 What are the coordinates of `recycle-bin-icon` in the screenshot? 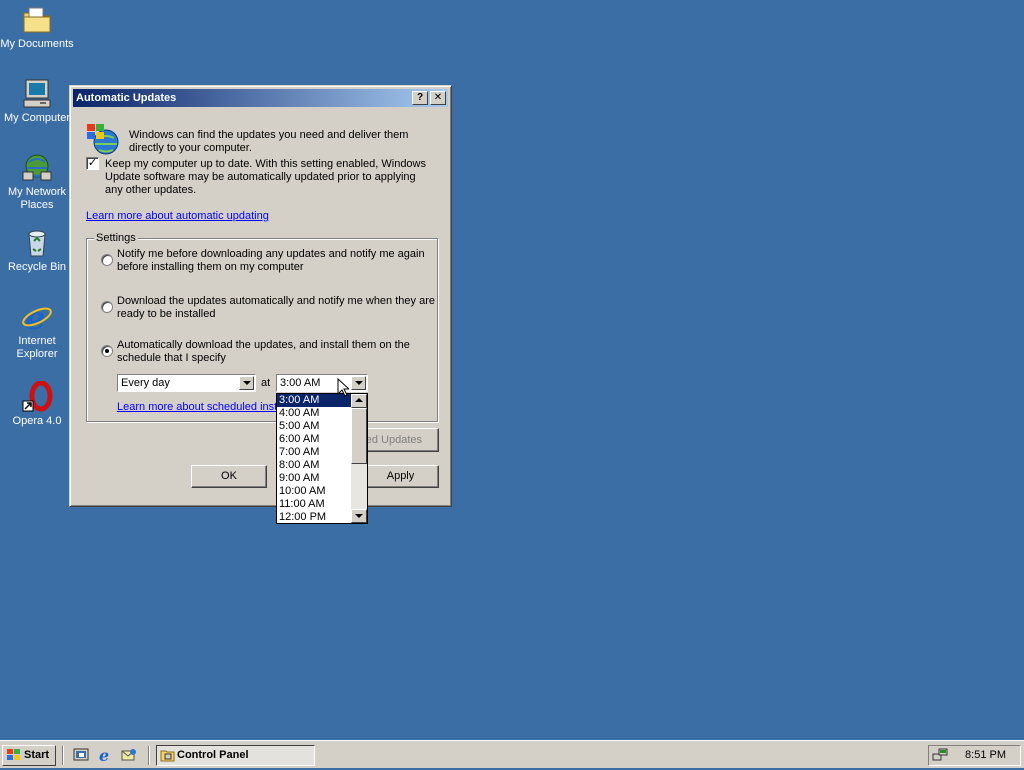 It's located at (37, 243).